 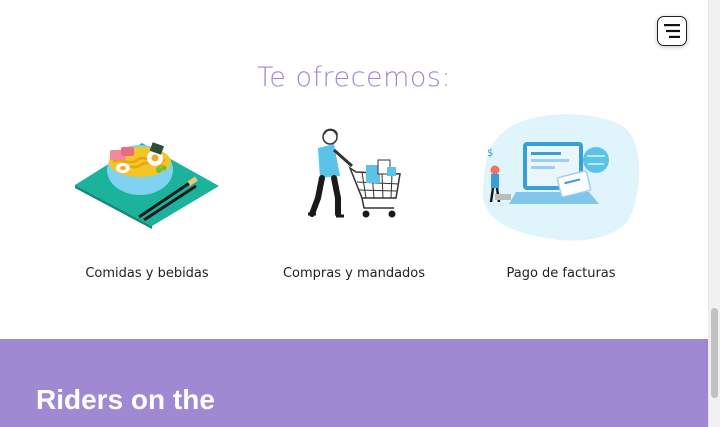 I want to click on section-title: Te ofrecemos:, so click(x=354, y=78).